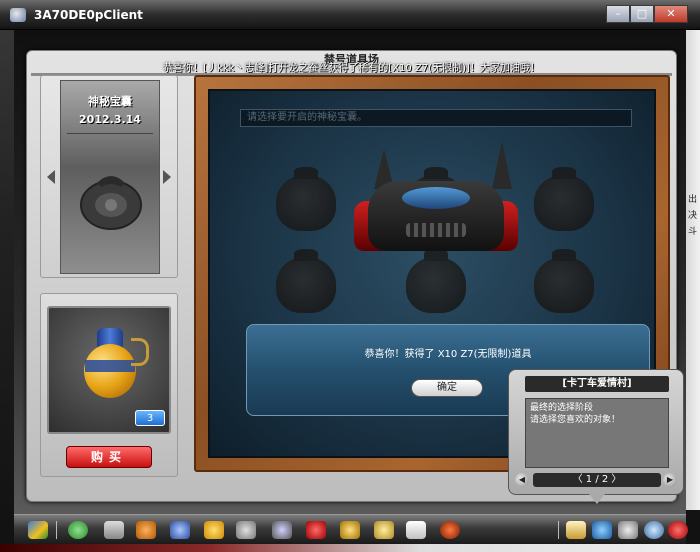 Image resolution: width=700 pixels, height=552 pixels. Describe the element at coordinates (678, 530) in the screenshot. I see `power-icon` at that location.